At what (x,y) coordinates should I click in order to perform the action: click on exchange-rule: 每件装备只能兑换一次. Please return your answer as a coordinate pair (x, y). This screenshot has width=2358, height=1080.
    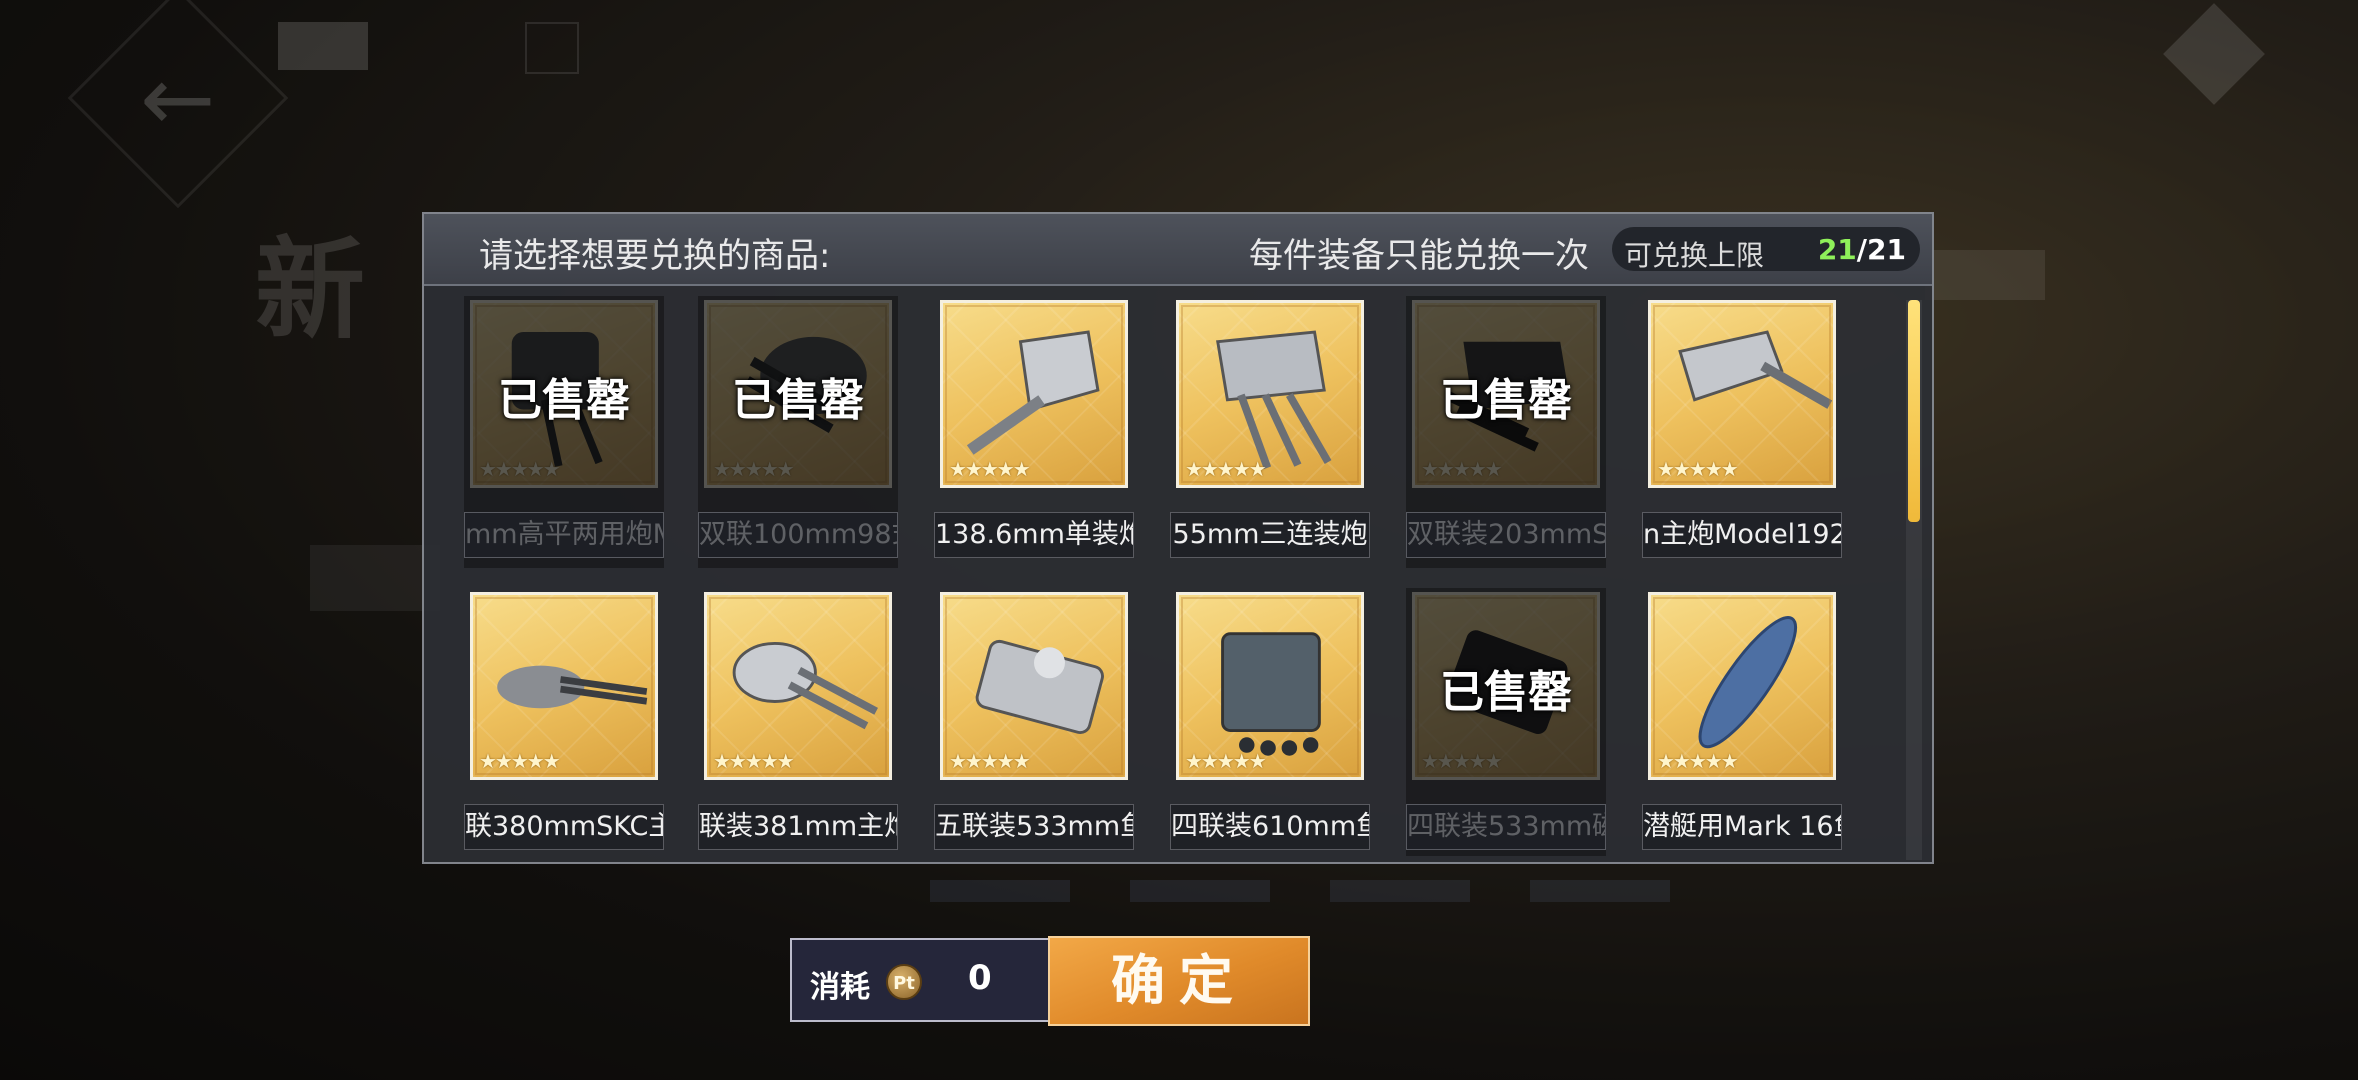
    Looking at the image, I should click on (1419, 256).